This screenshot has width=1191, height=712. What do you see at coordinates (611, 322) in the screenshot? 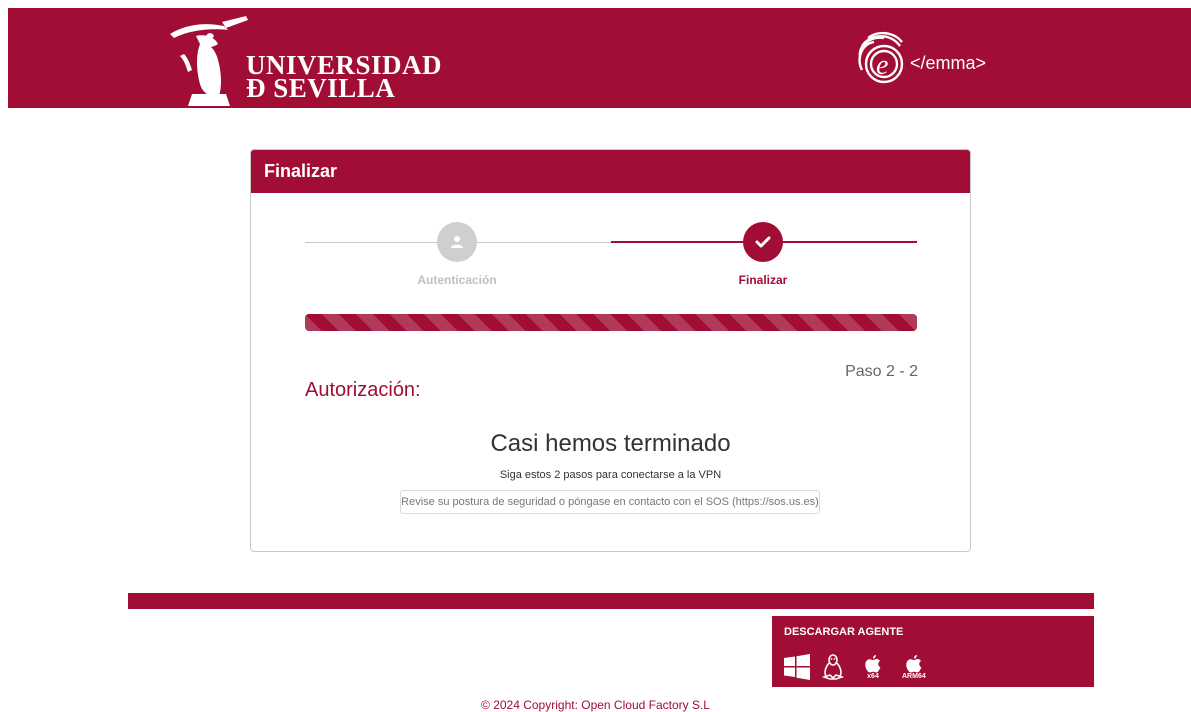
I see `progress-bar` at bounding box center [611, 322].